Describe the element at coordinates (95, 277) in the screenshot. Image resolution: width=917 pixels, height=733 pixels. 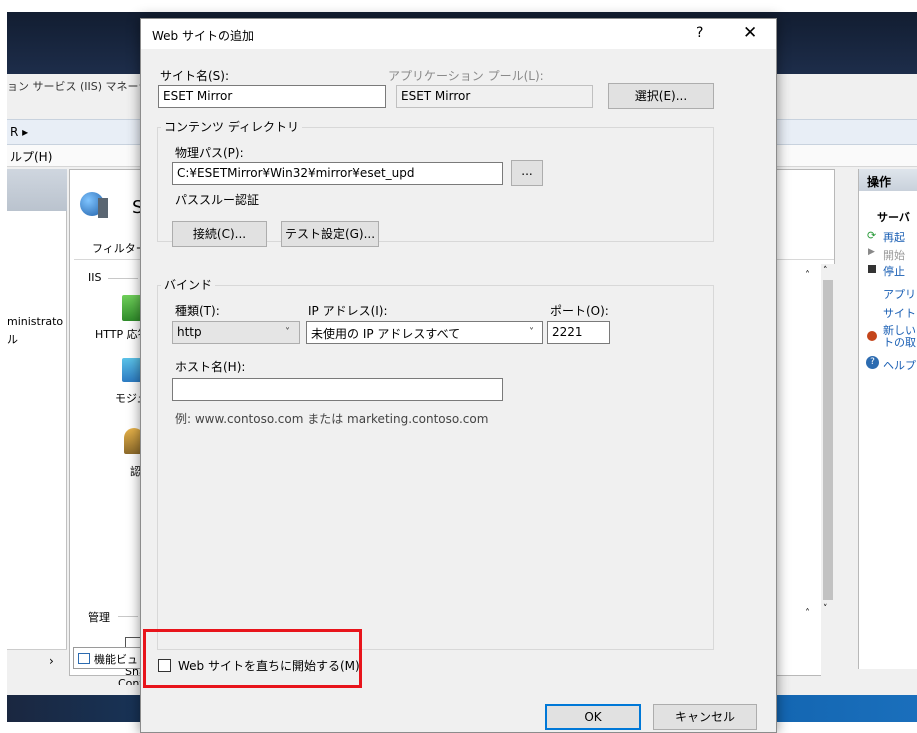
I see `group-iis: IIS` at that location.